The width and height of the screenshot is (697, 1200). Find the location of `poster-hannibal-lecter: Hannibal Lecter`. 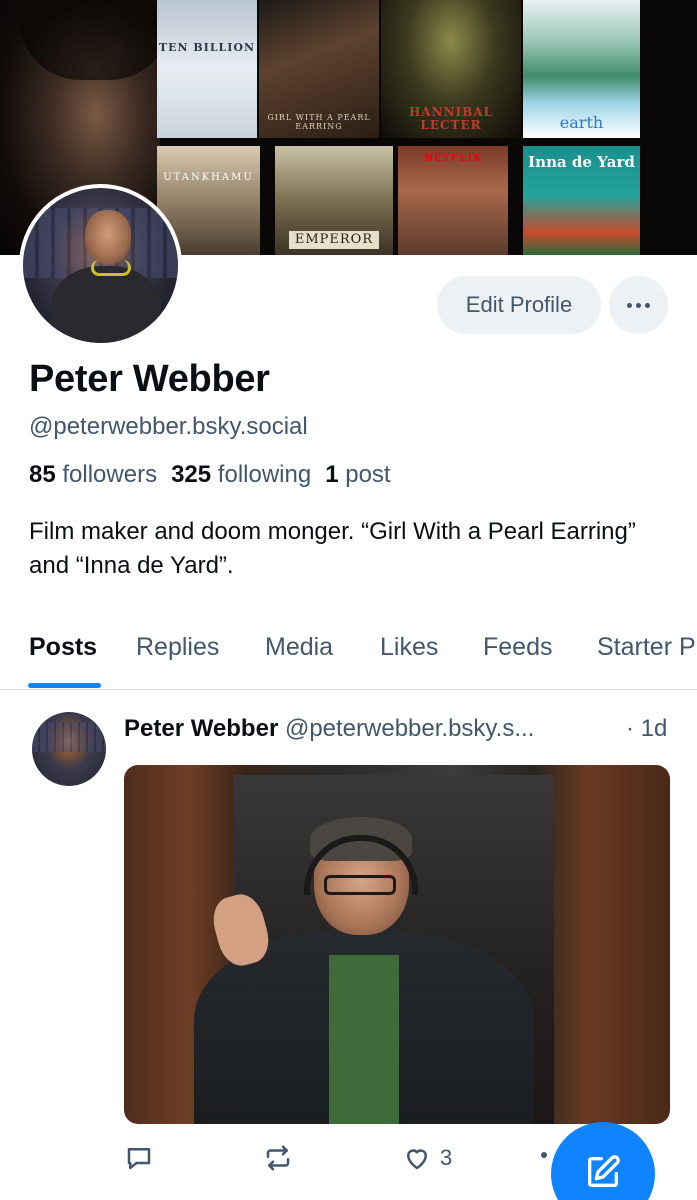

poster-hannibal-lecter: Hannibal Lecter is located at coordinates (451, 69).